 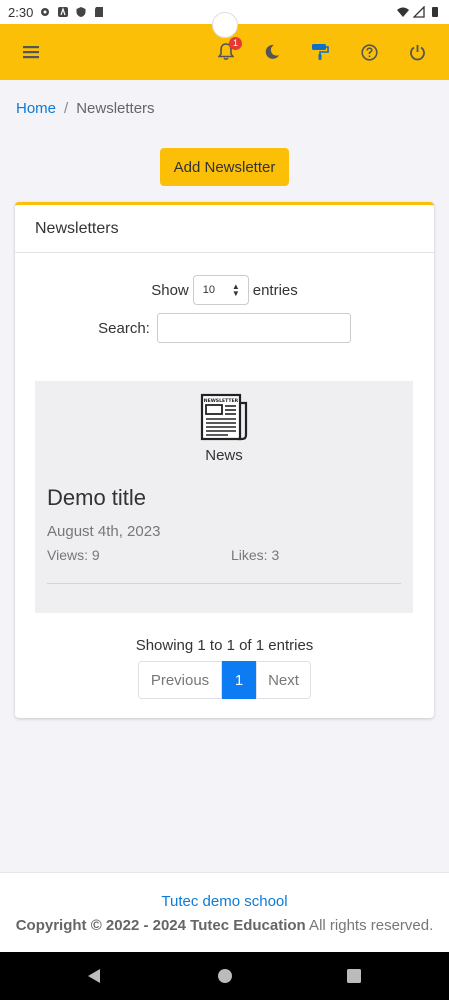 I want to click on menu-button, so click(x=31, y=52).